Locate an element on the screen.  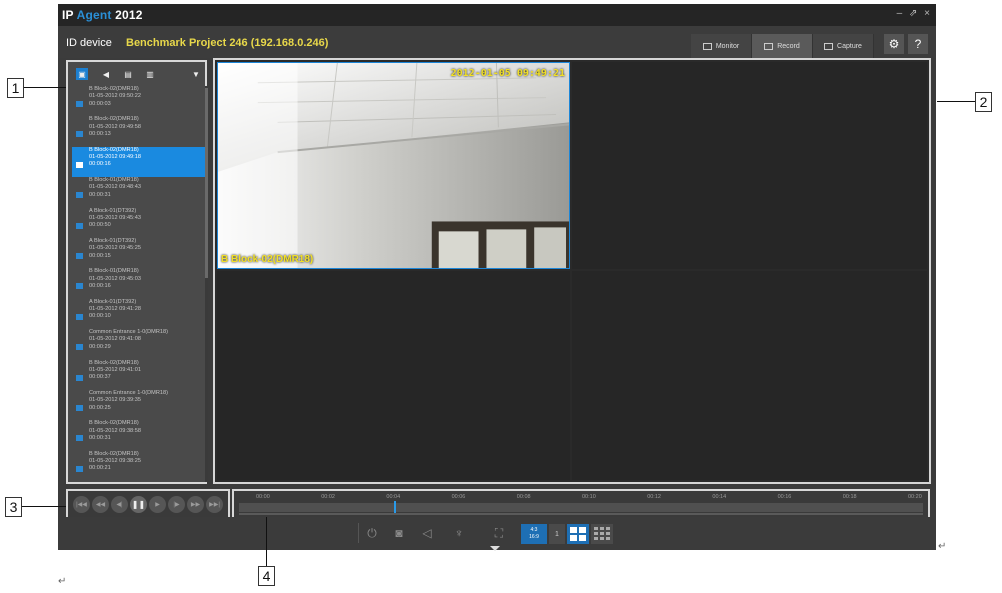
timeline-tick: 00:08 is located at coordinates (523, 497).